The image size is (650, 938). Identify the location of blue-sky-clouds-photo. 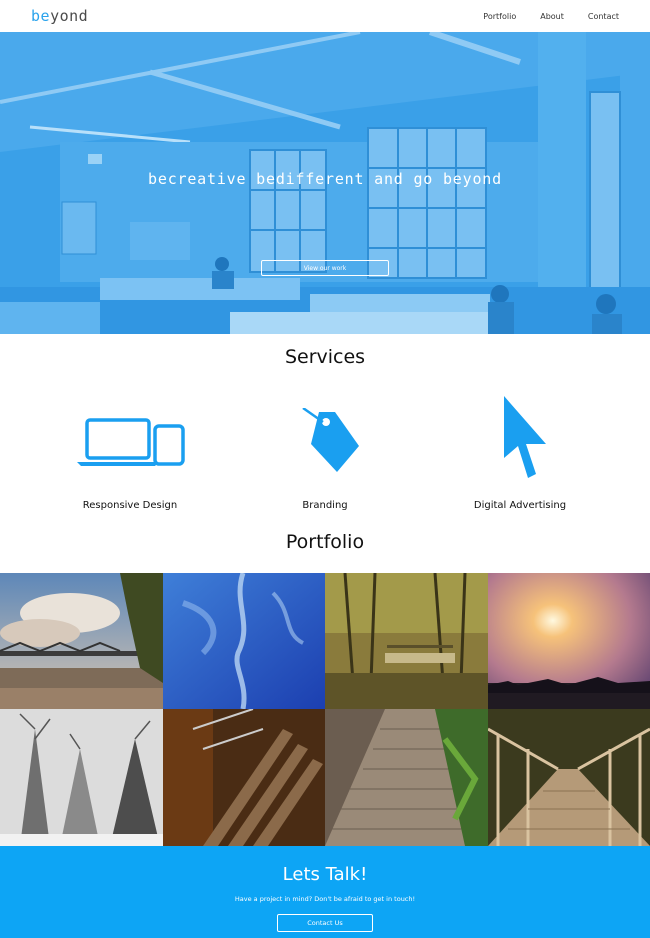
(244, 641).